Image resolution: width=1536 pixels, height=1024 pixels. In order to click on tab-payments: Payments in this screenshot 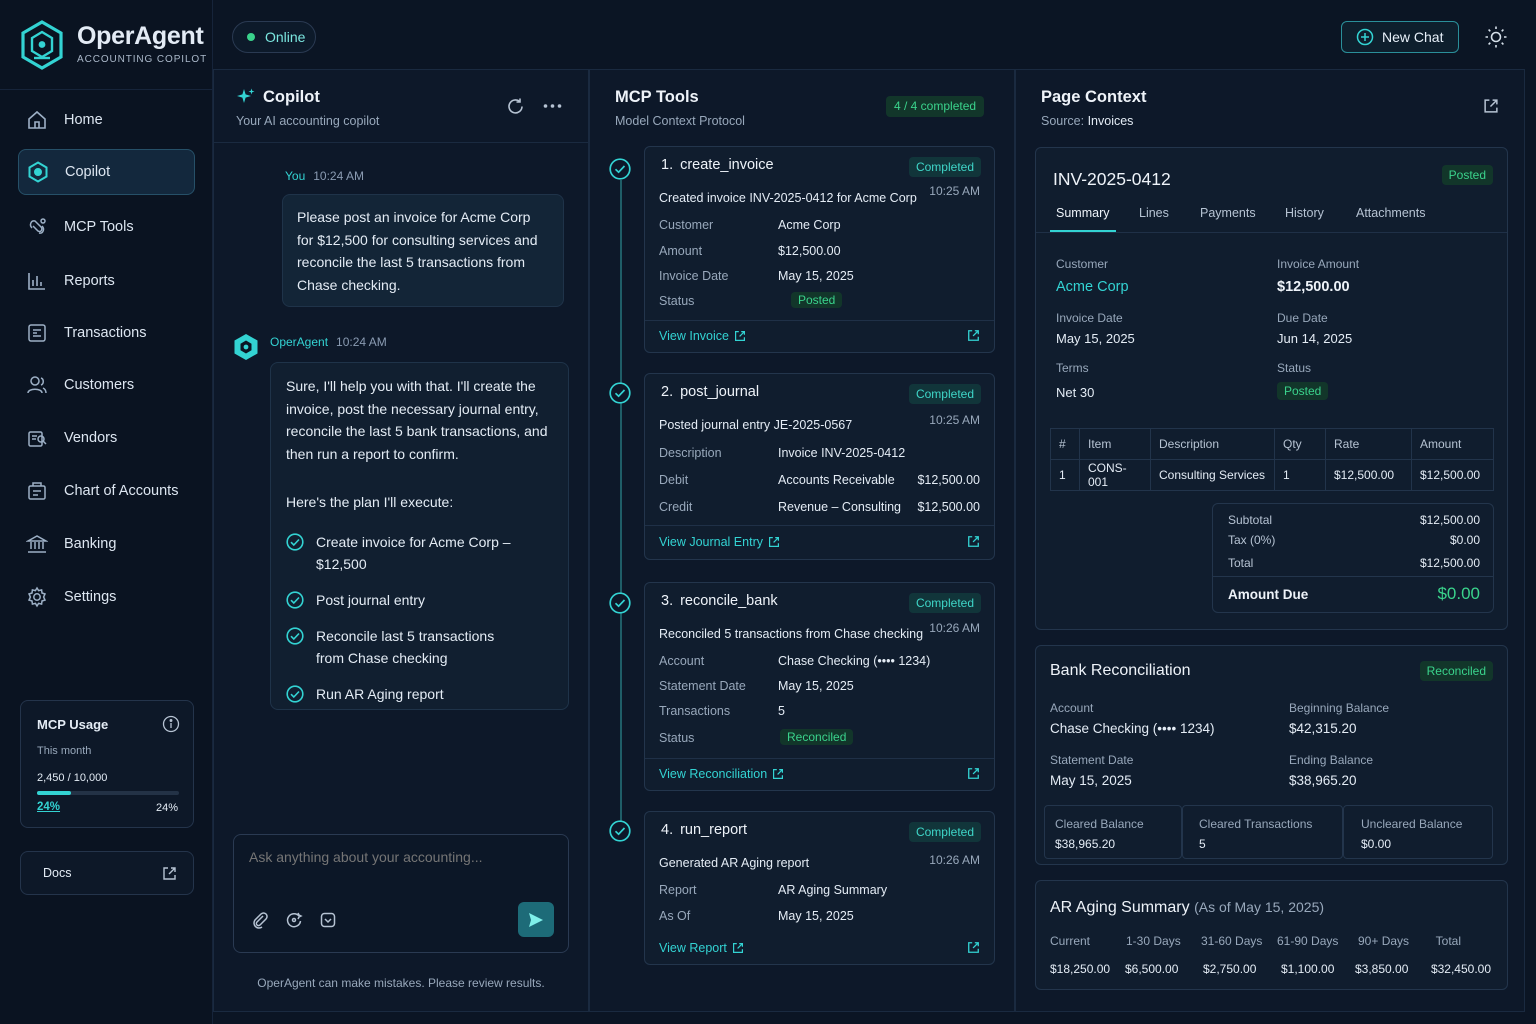, I will do `click(1228, 213)`.